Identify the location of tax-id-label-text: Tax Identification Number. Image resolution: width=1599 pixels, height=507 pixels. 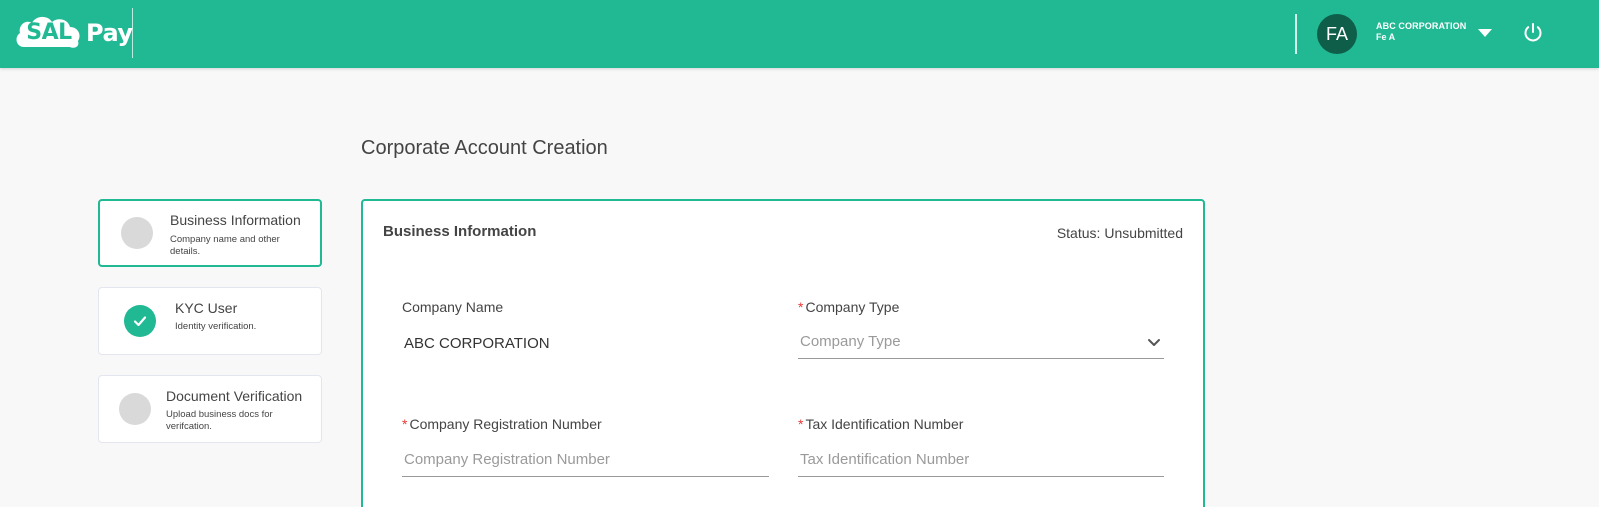
(884, 424).